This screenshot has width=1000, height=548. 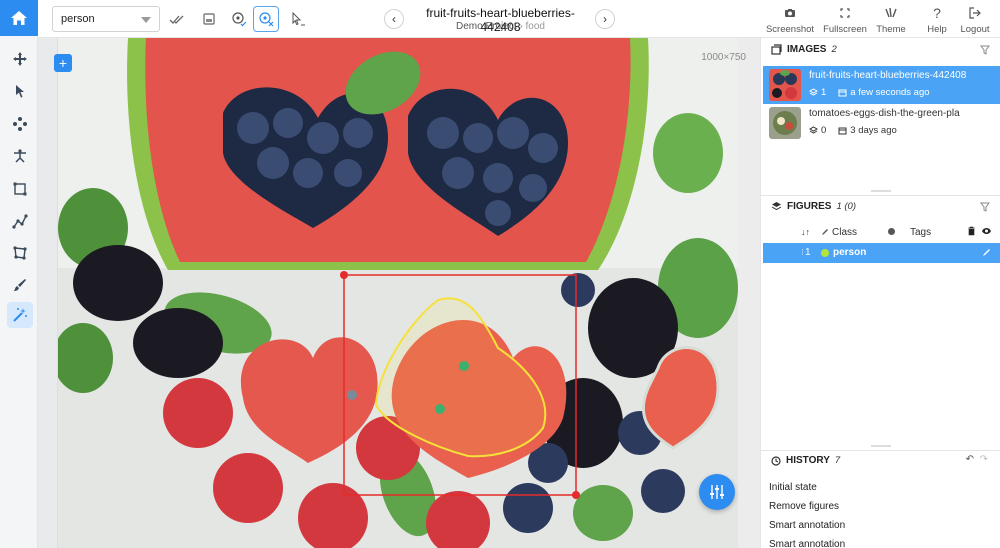 What do you see at coordinates (817, 92) in the screenshot?
I see `figures-count: 1` at bounding box center [817, 92].